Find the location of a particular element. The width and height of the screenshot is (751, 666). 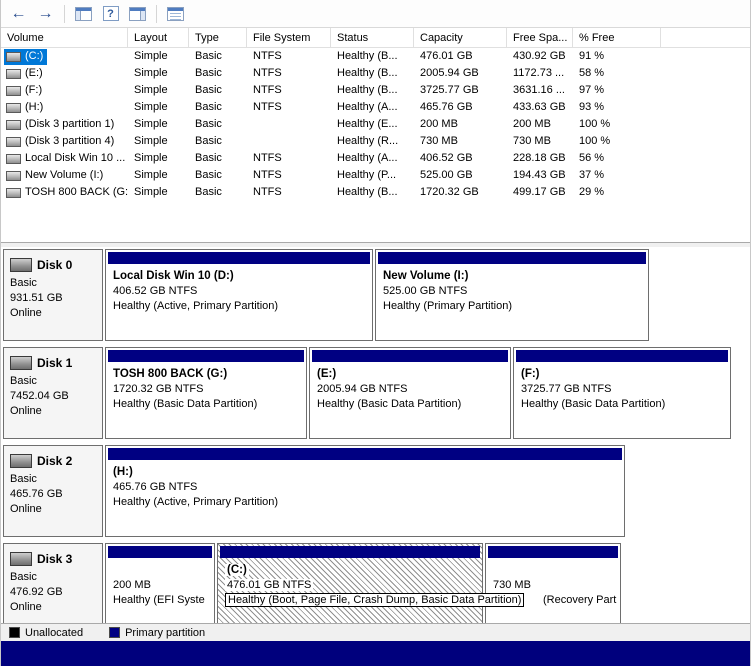

volume-name: (Disk 3 partition 4) is located at coordinates (70, 141).